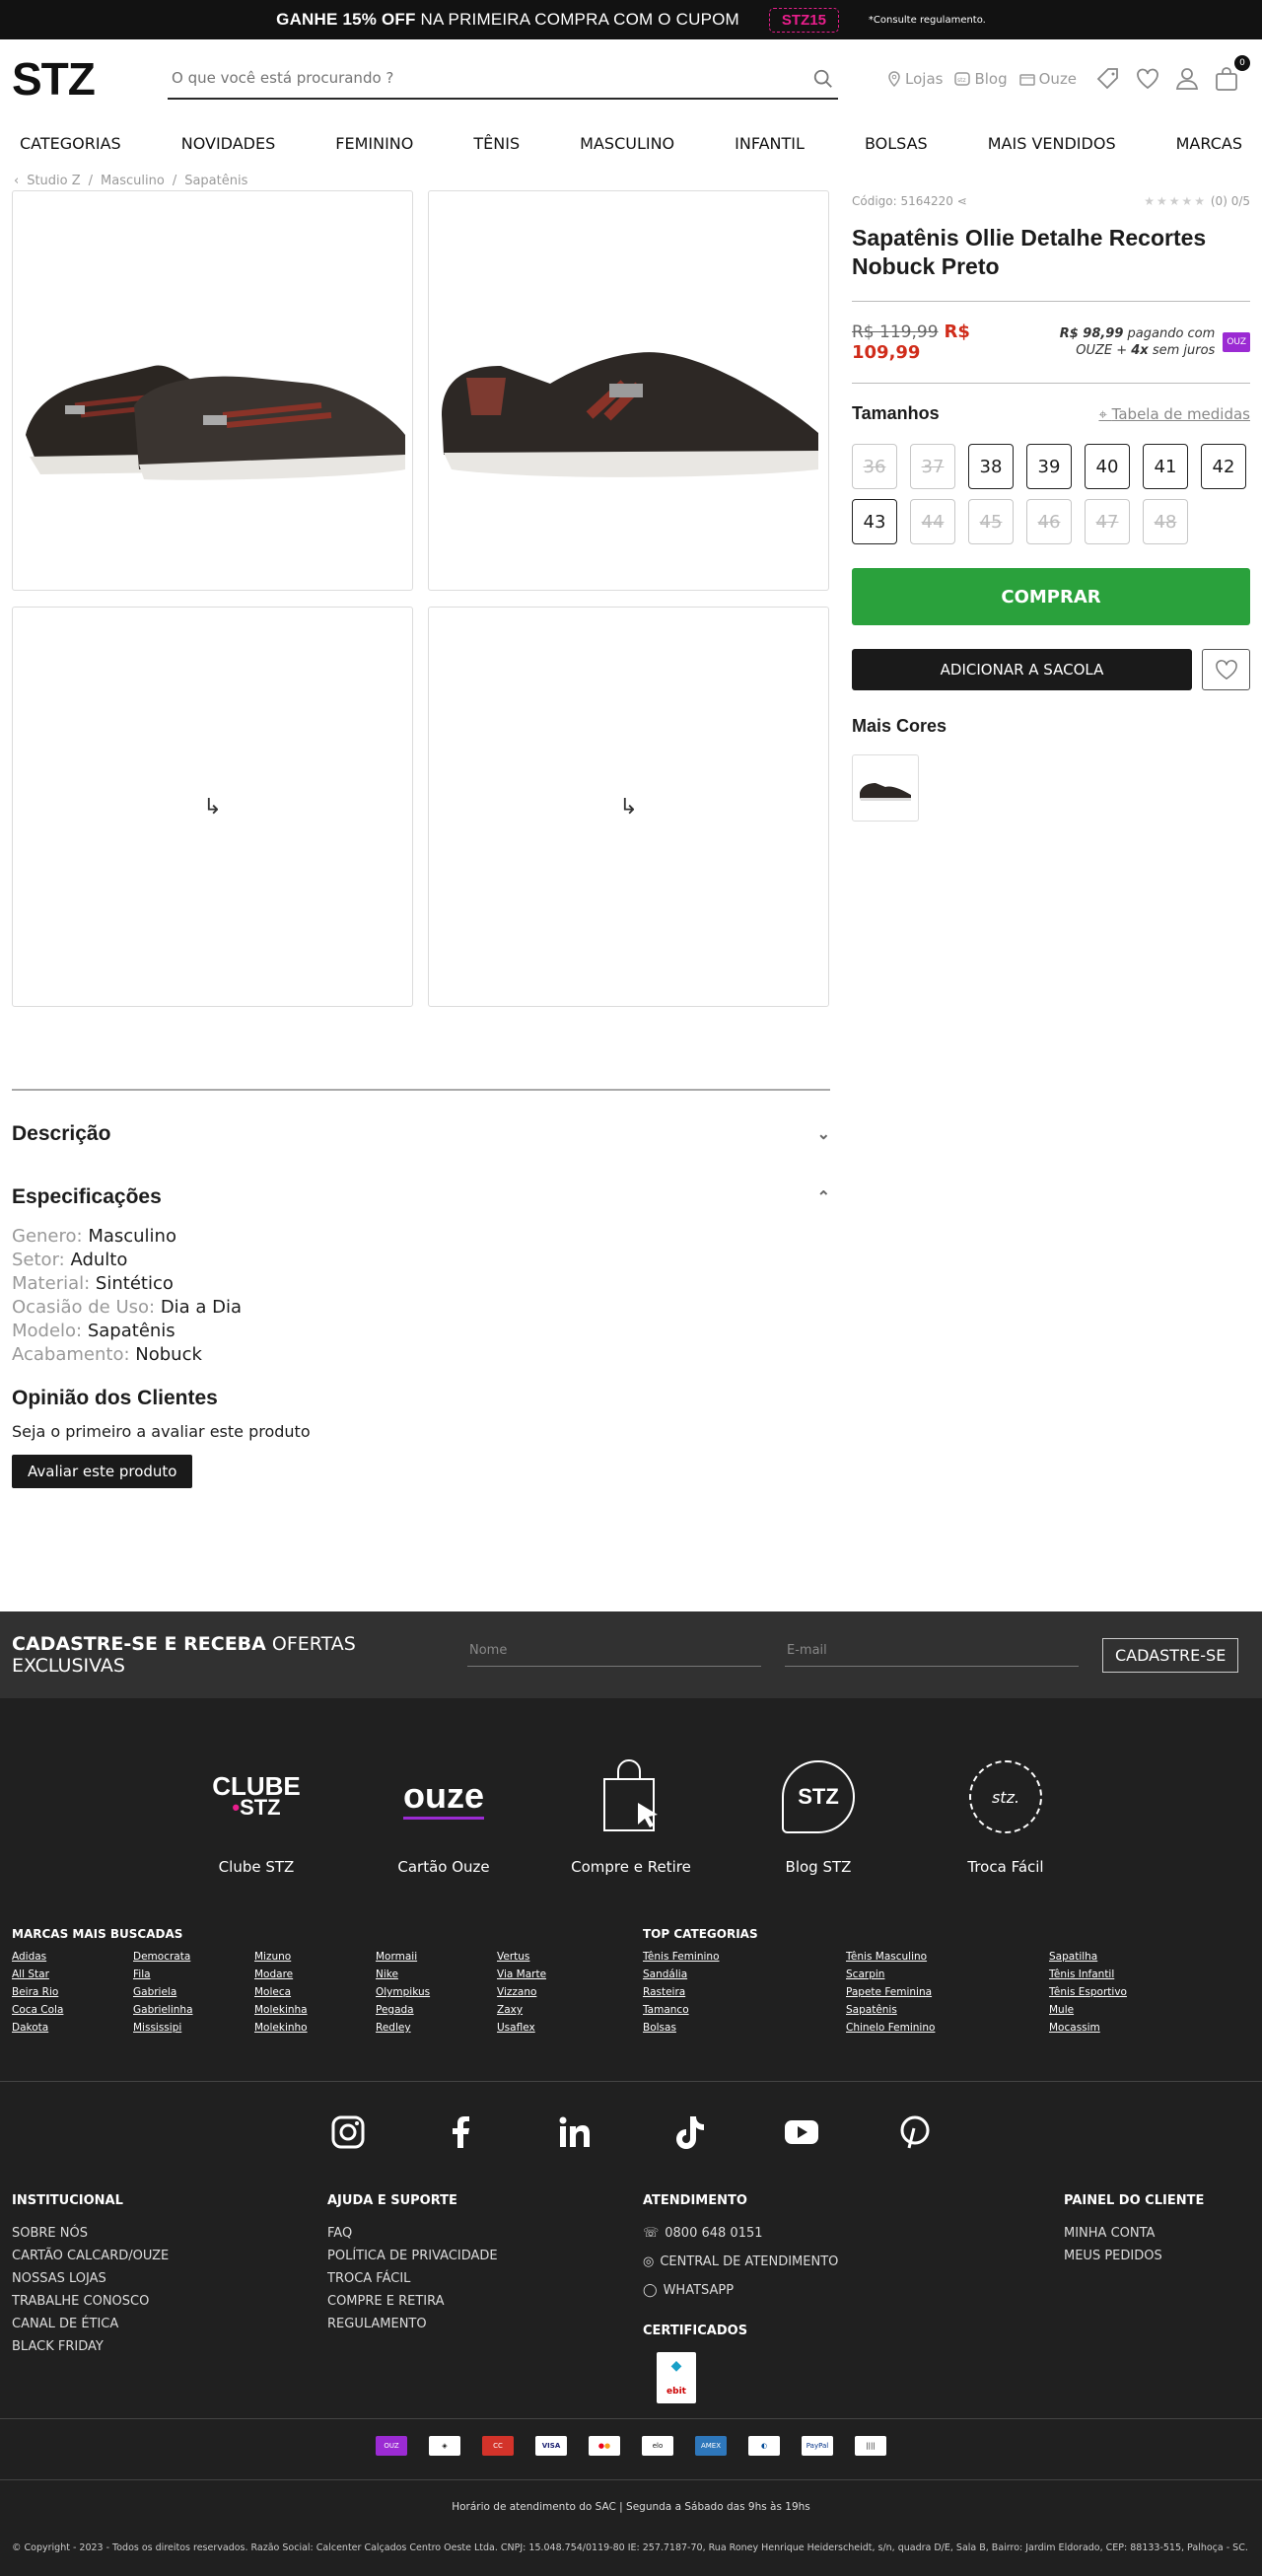 The width and height of the screenshot is (1262, 2576). I want to click on brand-link: Dakota, so click(72, 2028).